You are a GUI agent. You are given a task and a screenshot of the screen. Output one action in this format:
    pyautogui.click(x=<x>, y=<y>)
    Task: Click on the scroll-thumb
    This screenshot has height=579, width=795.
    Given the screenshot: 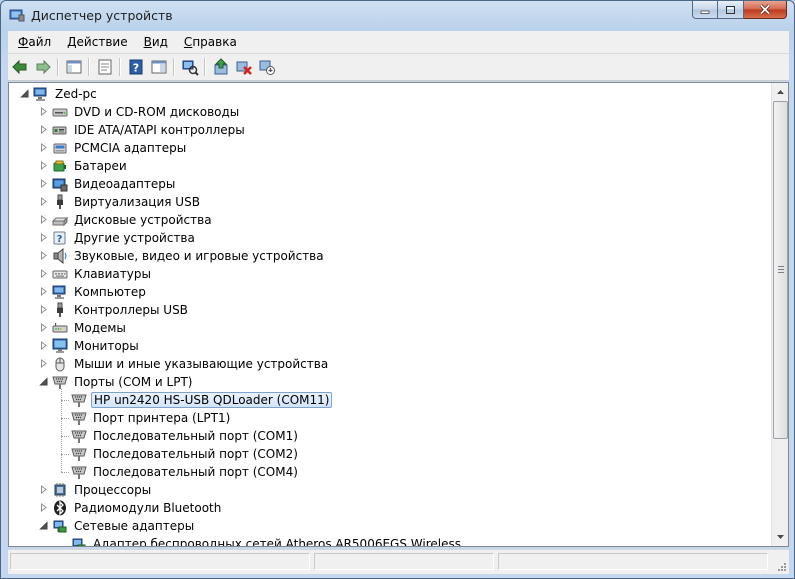 What is the action you would take?
    pyautogui.click(x=780, y=270)
    